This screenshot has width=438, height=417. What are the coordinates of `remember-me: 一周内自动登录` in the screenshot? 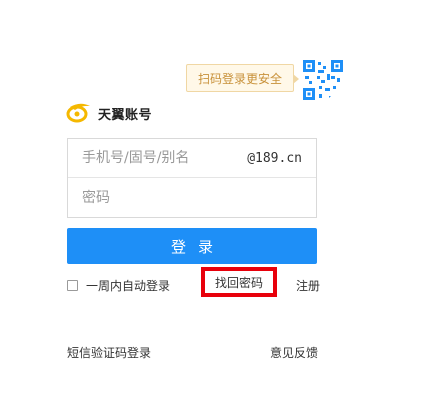 It's located at (118, 285).